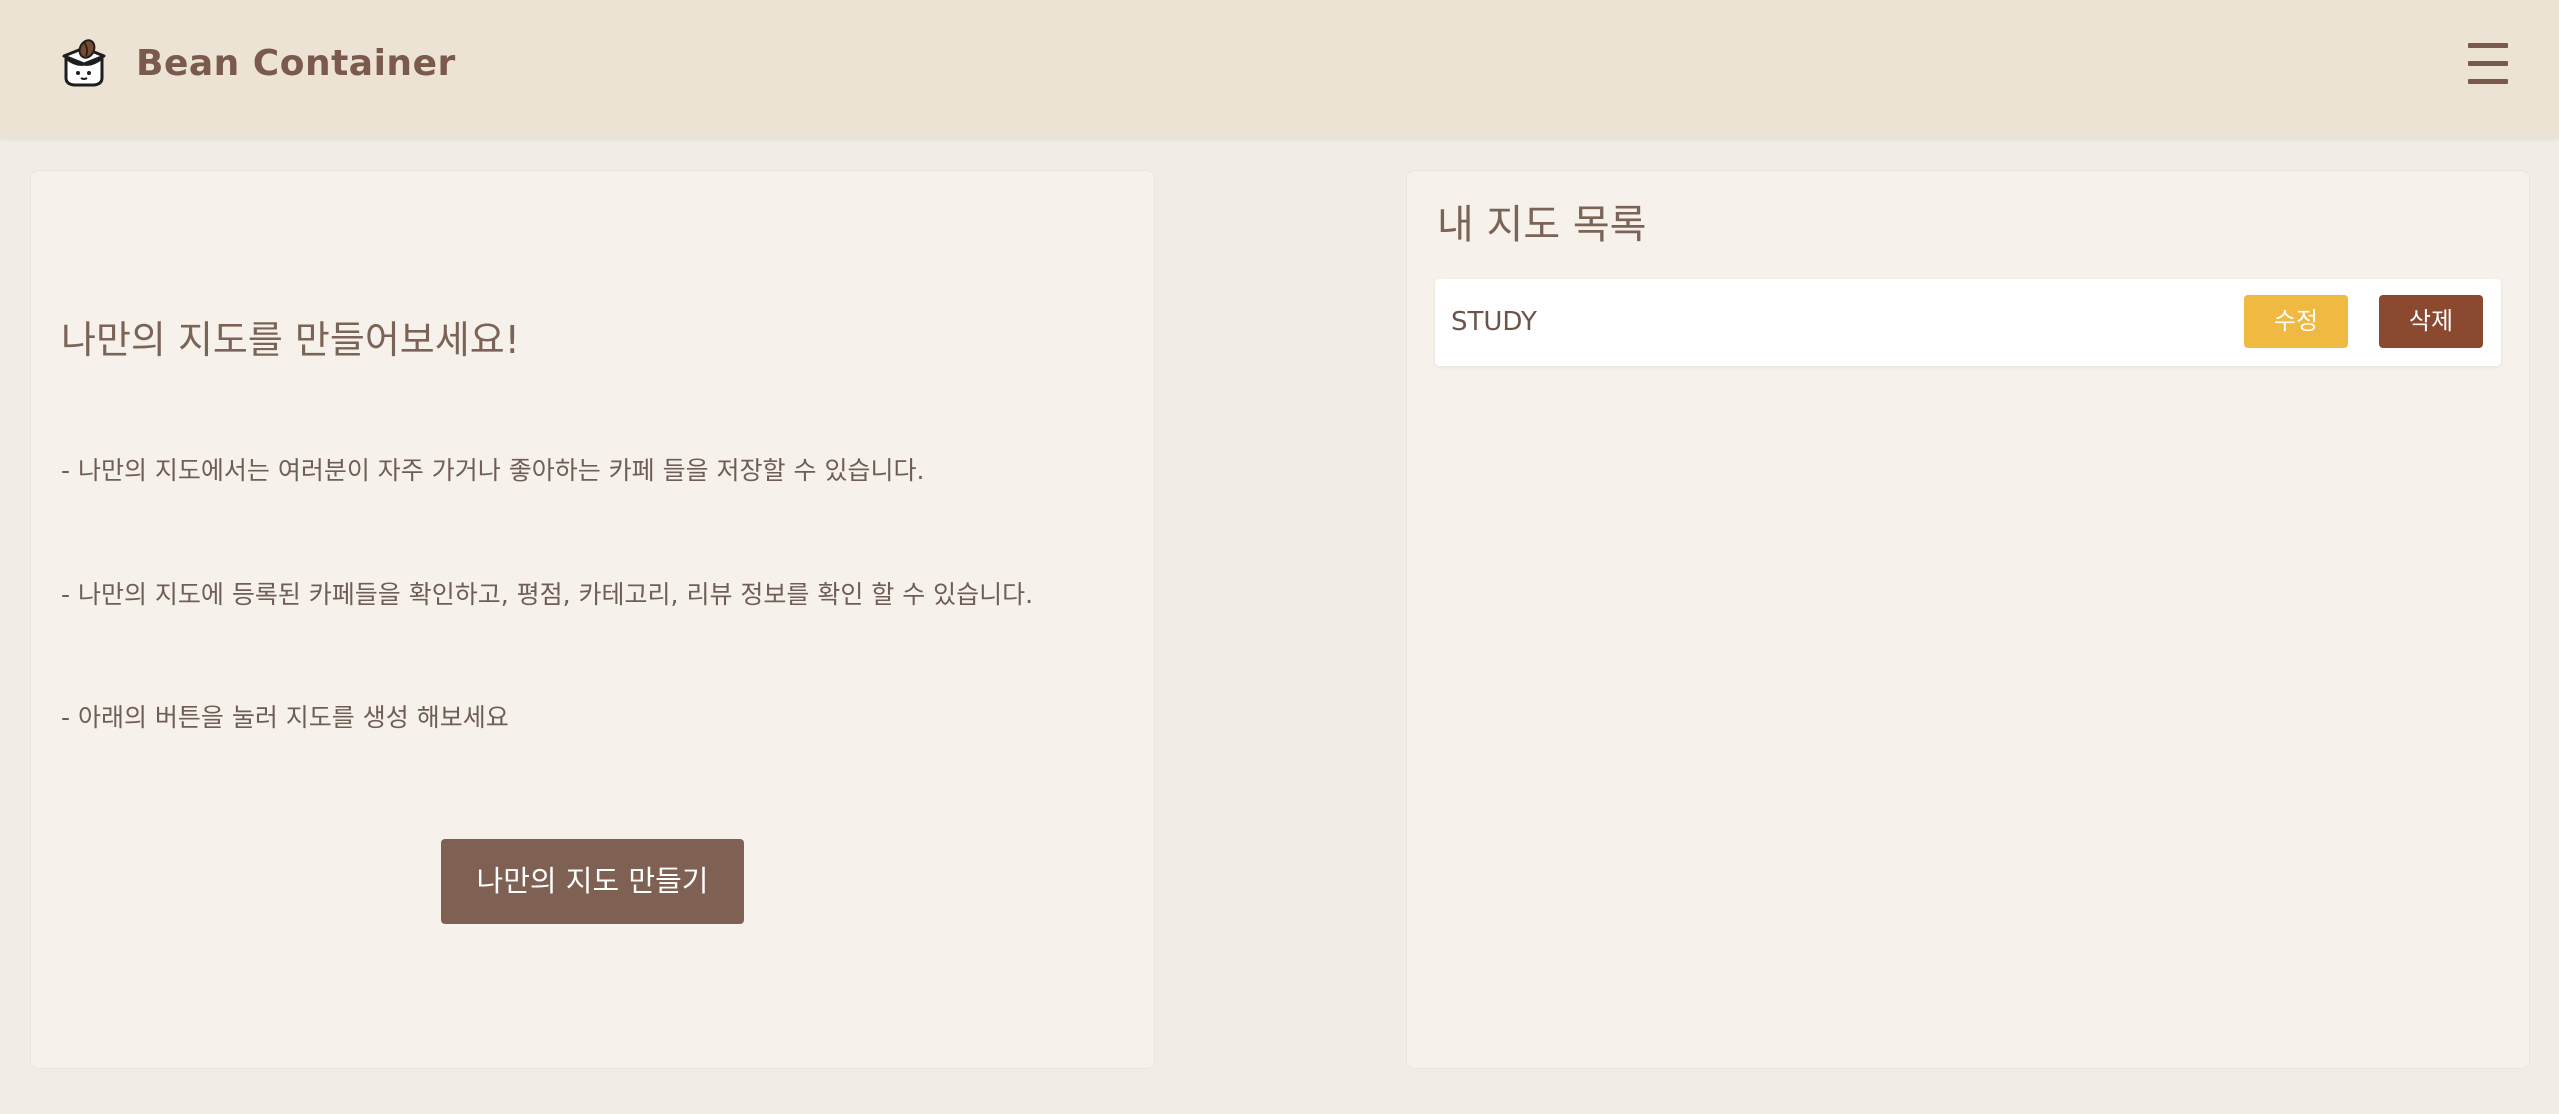  Describe the element at coordinates (2296, 321) in the screenshot. I see `edit-map-button: 수정` at that location.